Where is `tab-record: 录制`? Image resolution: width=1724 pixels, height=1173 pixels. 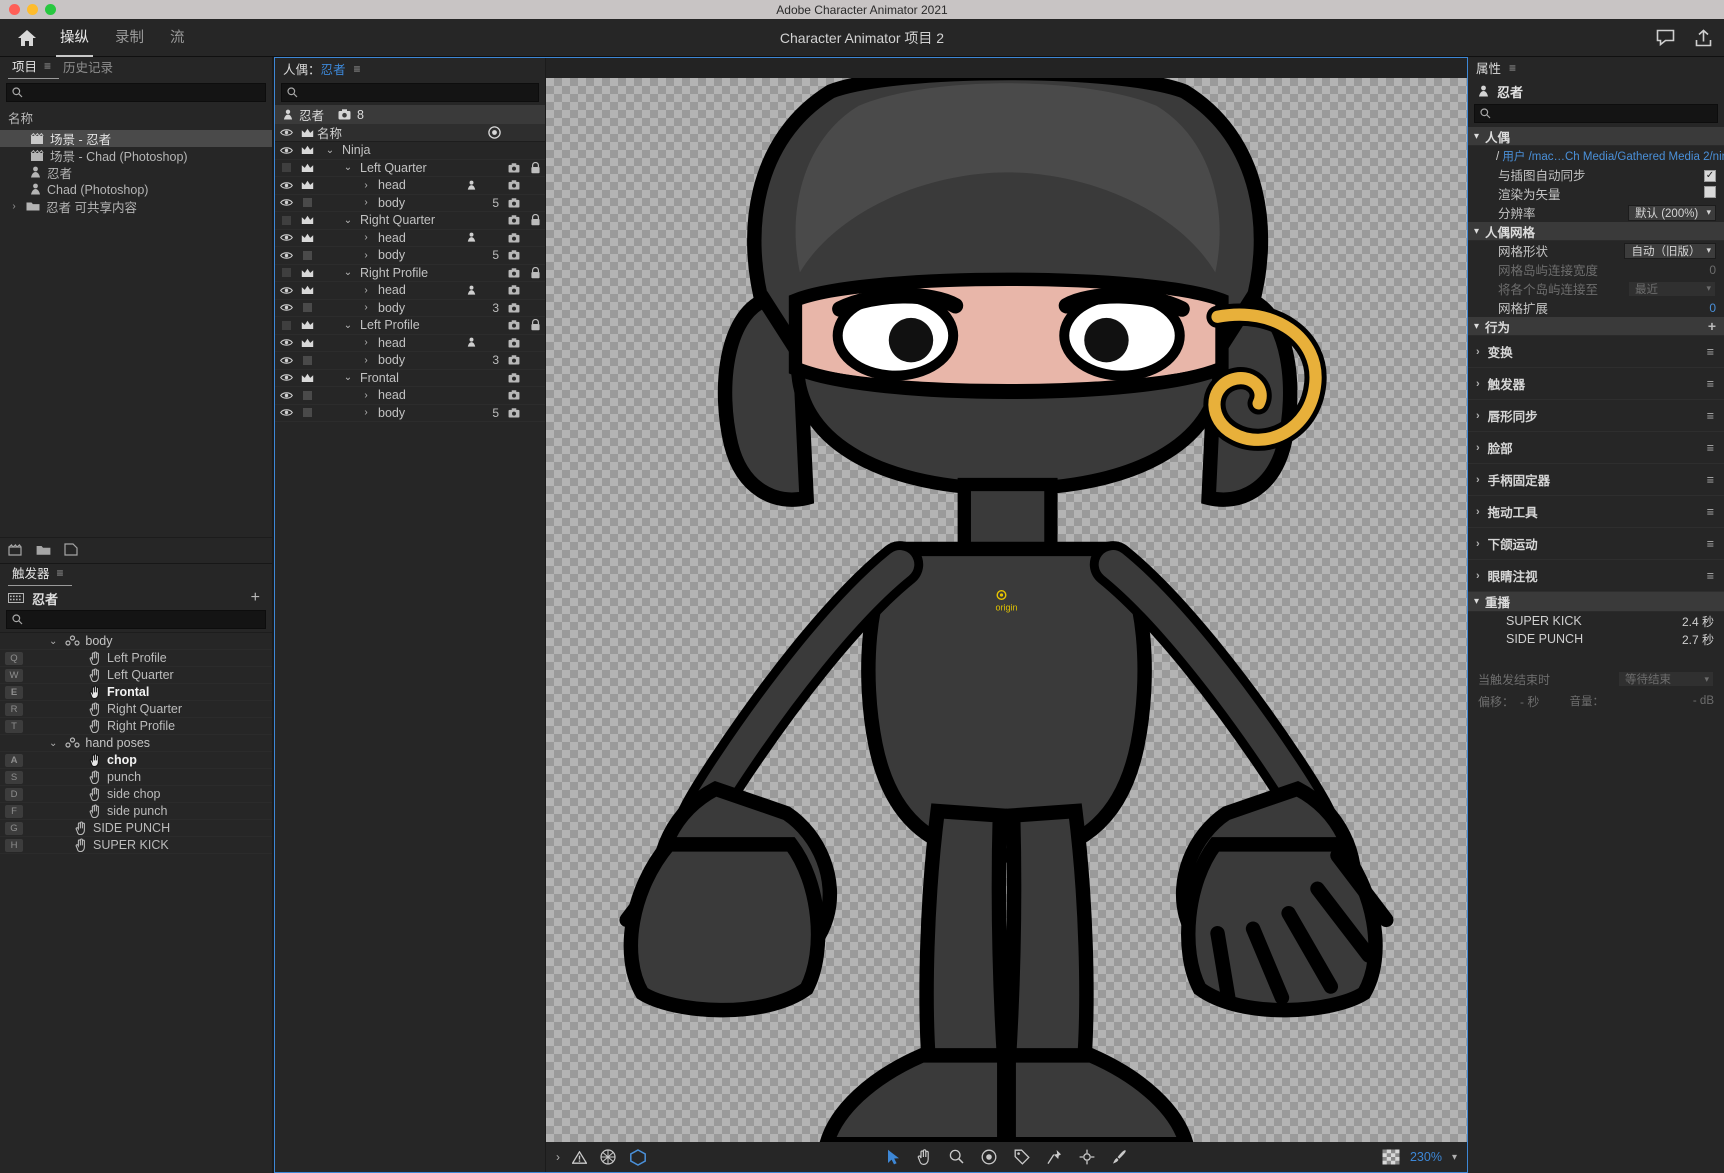 tab-record: 录制 is located at coordinates (129, 38).